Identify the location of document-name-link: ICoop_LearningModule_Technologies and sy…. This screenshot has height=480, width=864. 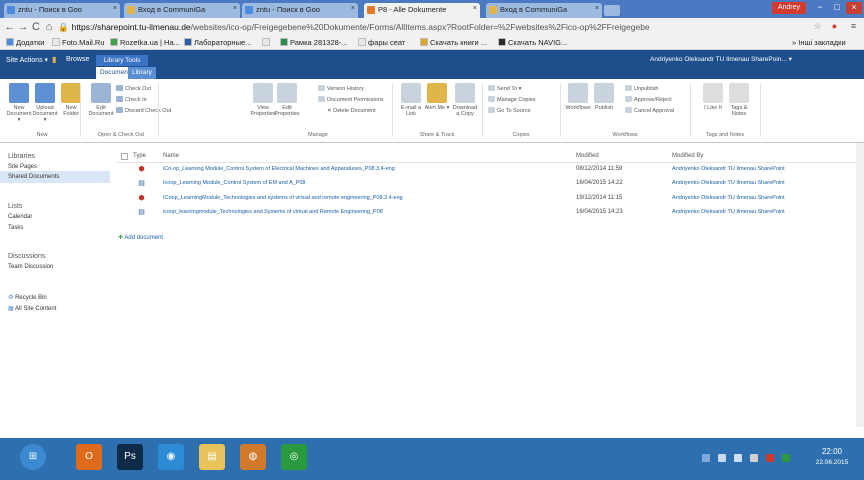
(283, 198).